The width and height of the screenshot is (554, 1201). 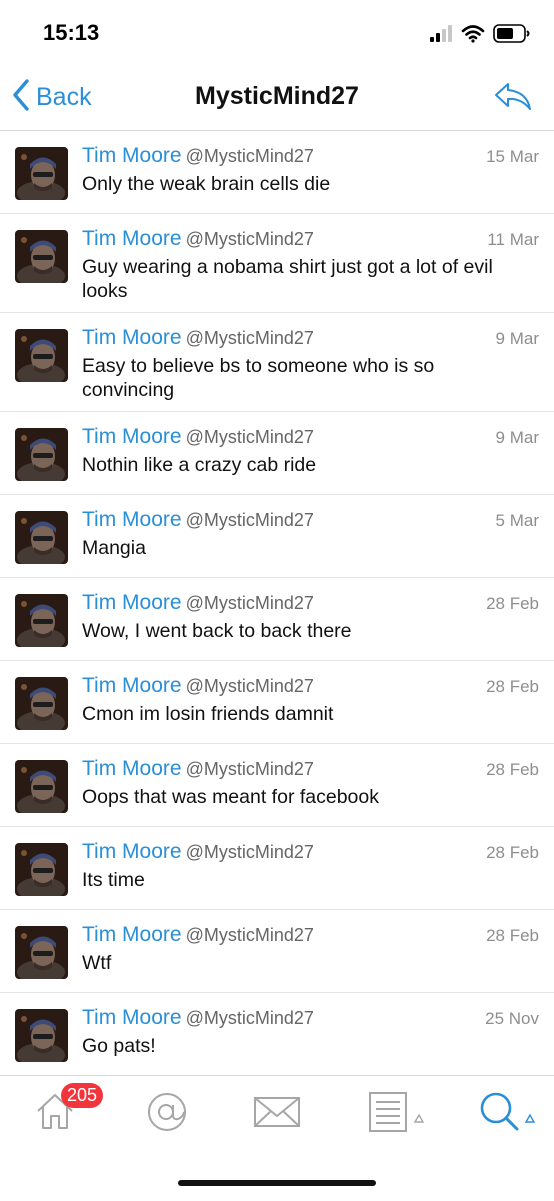 I want to click on page-title: MysticMind27, so click(x=277, y=96).